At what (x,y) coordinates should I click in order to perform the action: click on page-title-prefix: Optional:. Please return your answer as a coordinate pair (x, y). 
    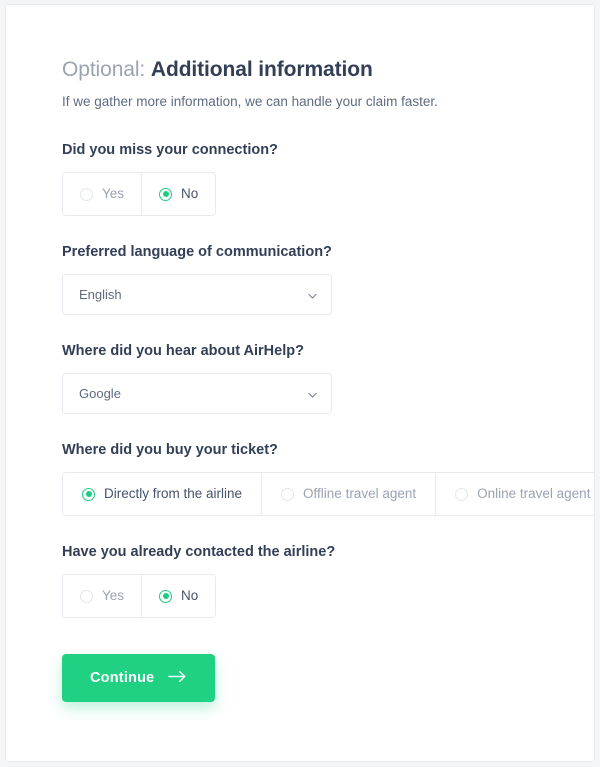
    Looking at the image, I should click on (104, 69).